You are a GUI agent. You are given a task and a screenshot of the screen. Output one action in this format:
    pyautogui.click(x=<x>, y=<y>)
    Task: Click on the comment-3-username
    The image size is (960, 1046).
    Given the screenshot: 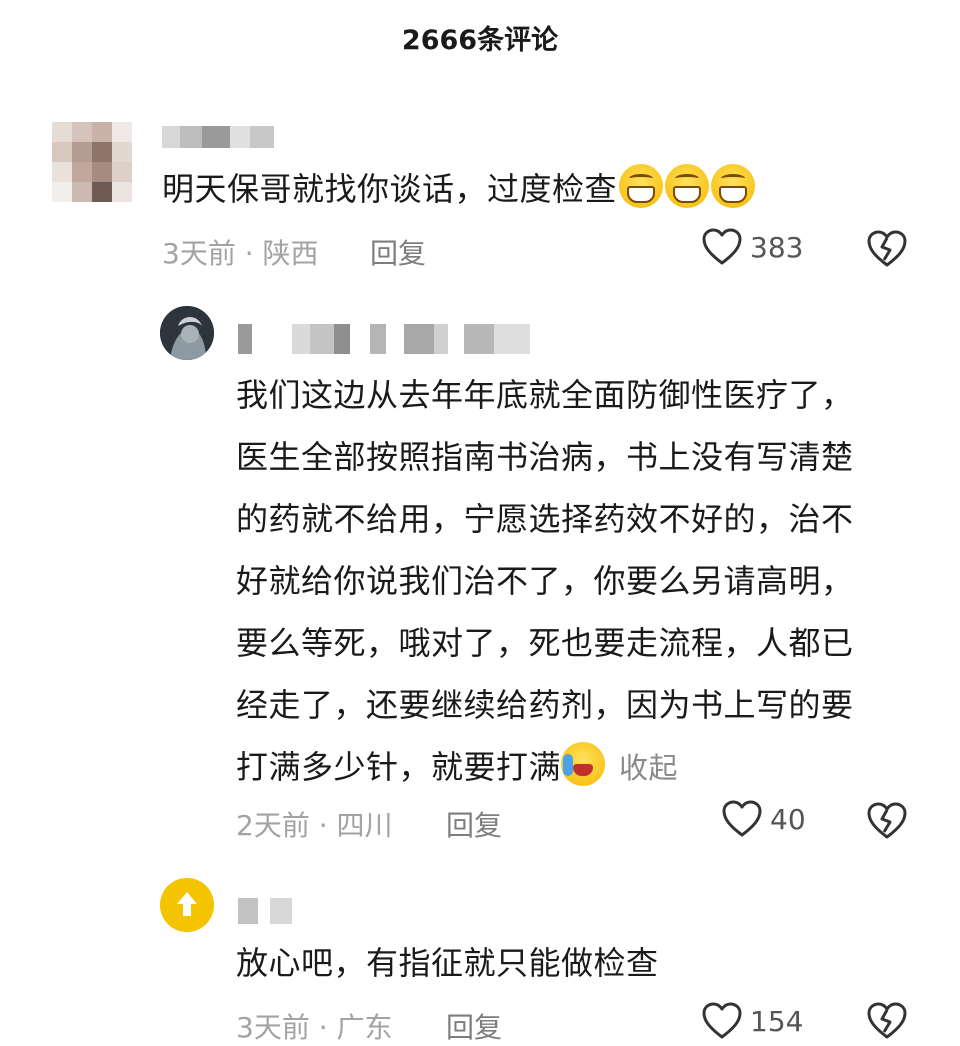 What is the action you would take?
    pyautogui.click(x=273, y=911)
    